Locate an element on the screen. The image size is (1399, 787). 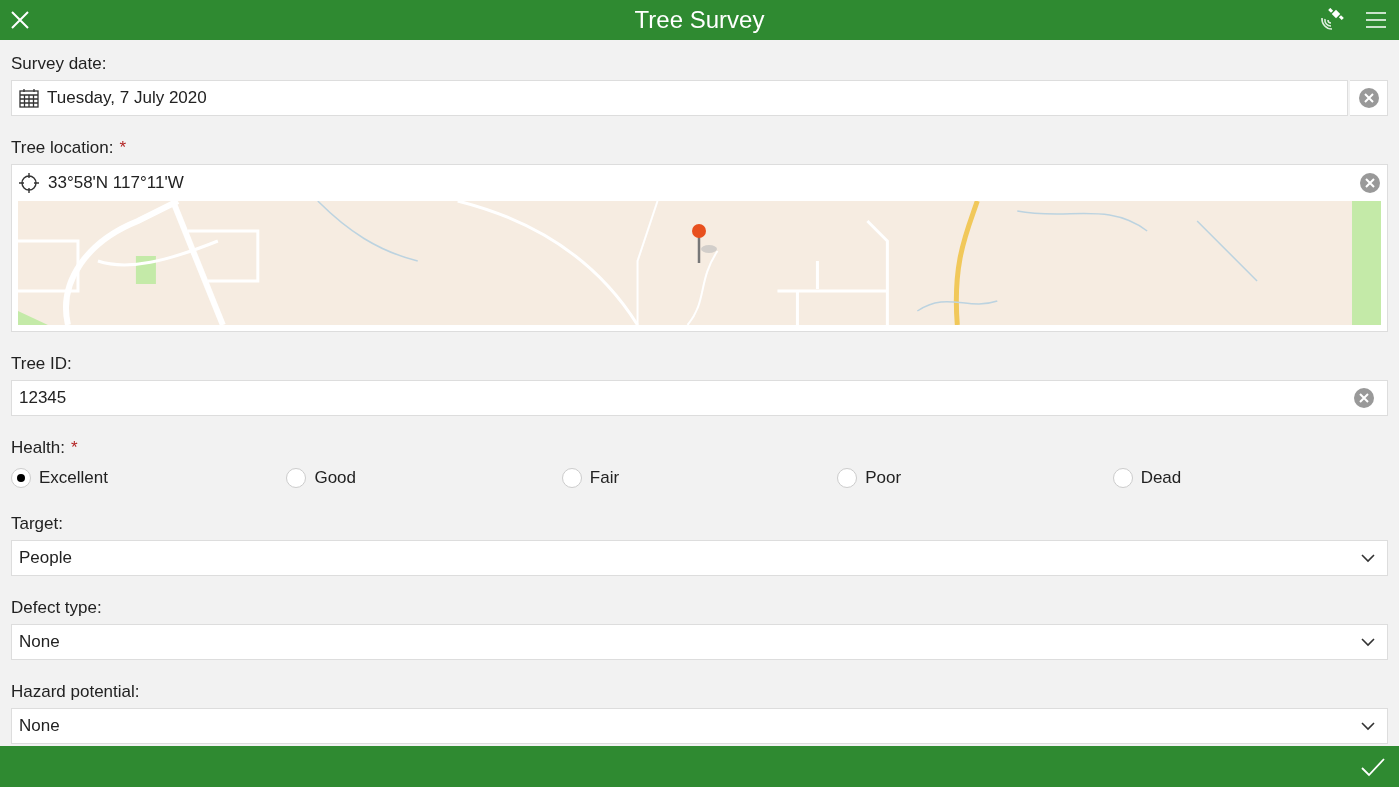
window-title: Tree Survey is located at coordinates (699, 20).